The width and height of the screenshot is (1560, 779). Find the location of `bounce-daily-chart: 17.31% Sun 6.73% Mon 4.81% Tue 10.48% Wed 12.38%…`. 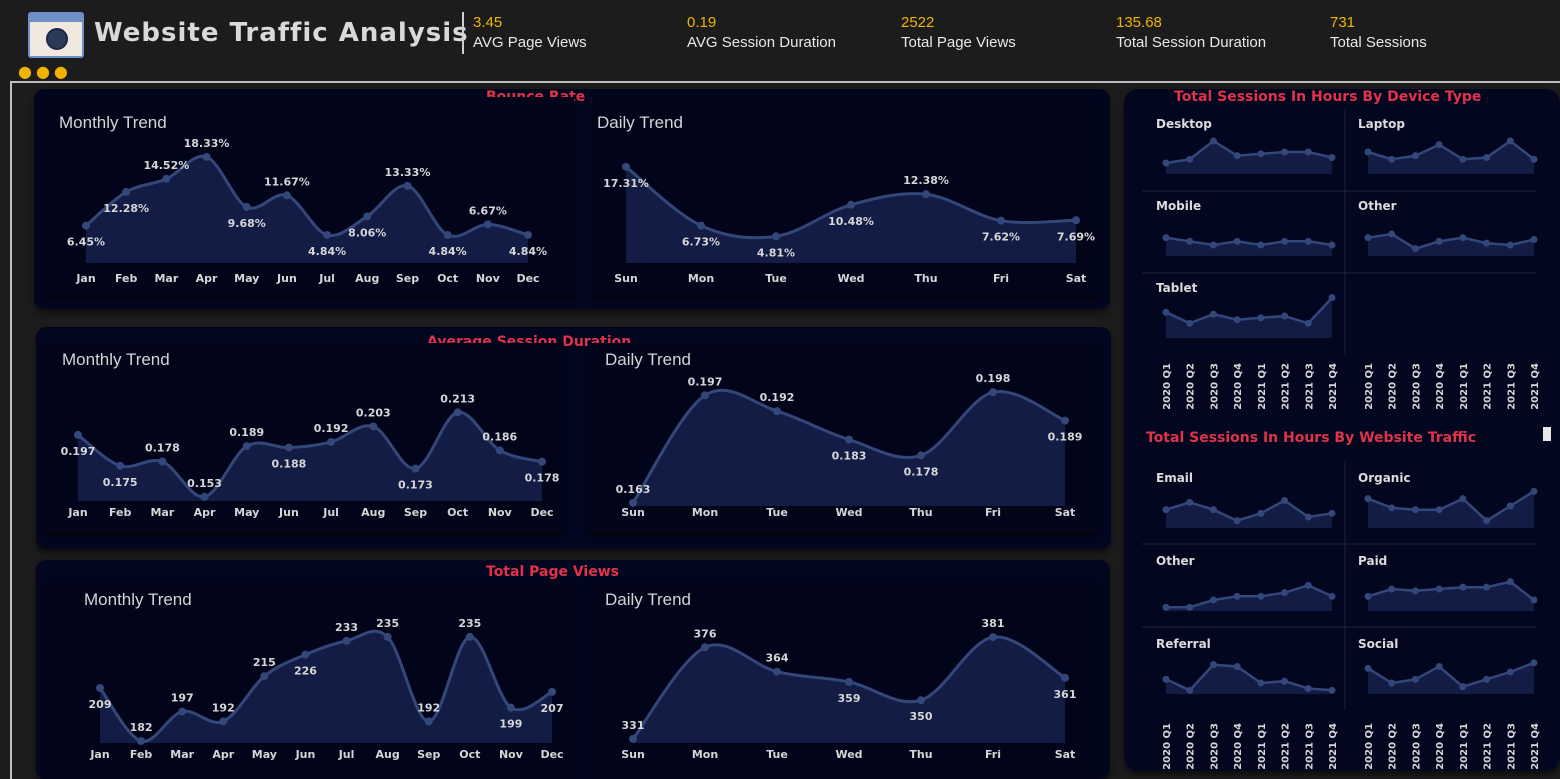

bounce-daily-chart: 17.31% Sun 6.73% Mon 4.81% Tue 10.48% Wed 12.38%… is located at coordinates (849, 223).